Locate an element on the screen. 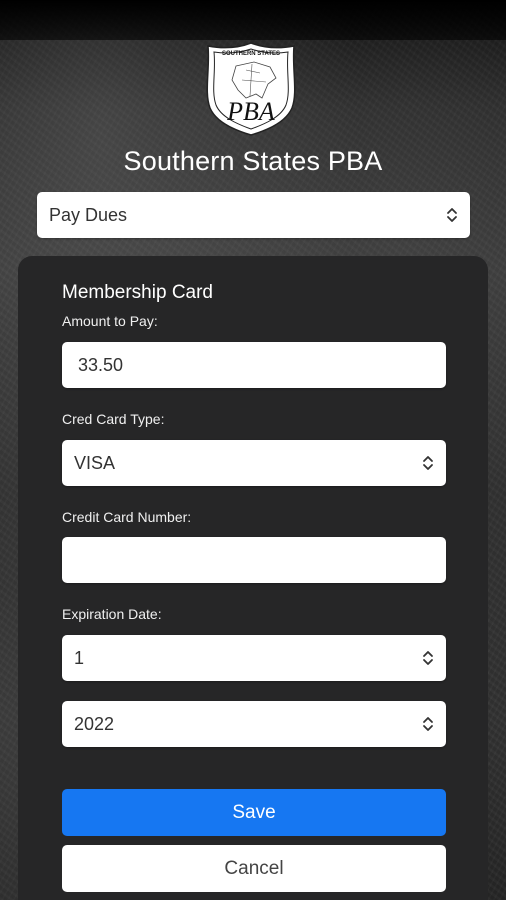 Image resolution: width=506 pixels, height=900 pixels. svg-text: SOUTHERN STATES is located at coordinates (251, 54).